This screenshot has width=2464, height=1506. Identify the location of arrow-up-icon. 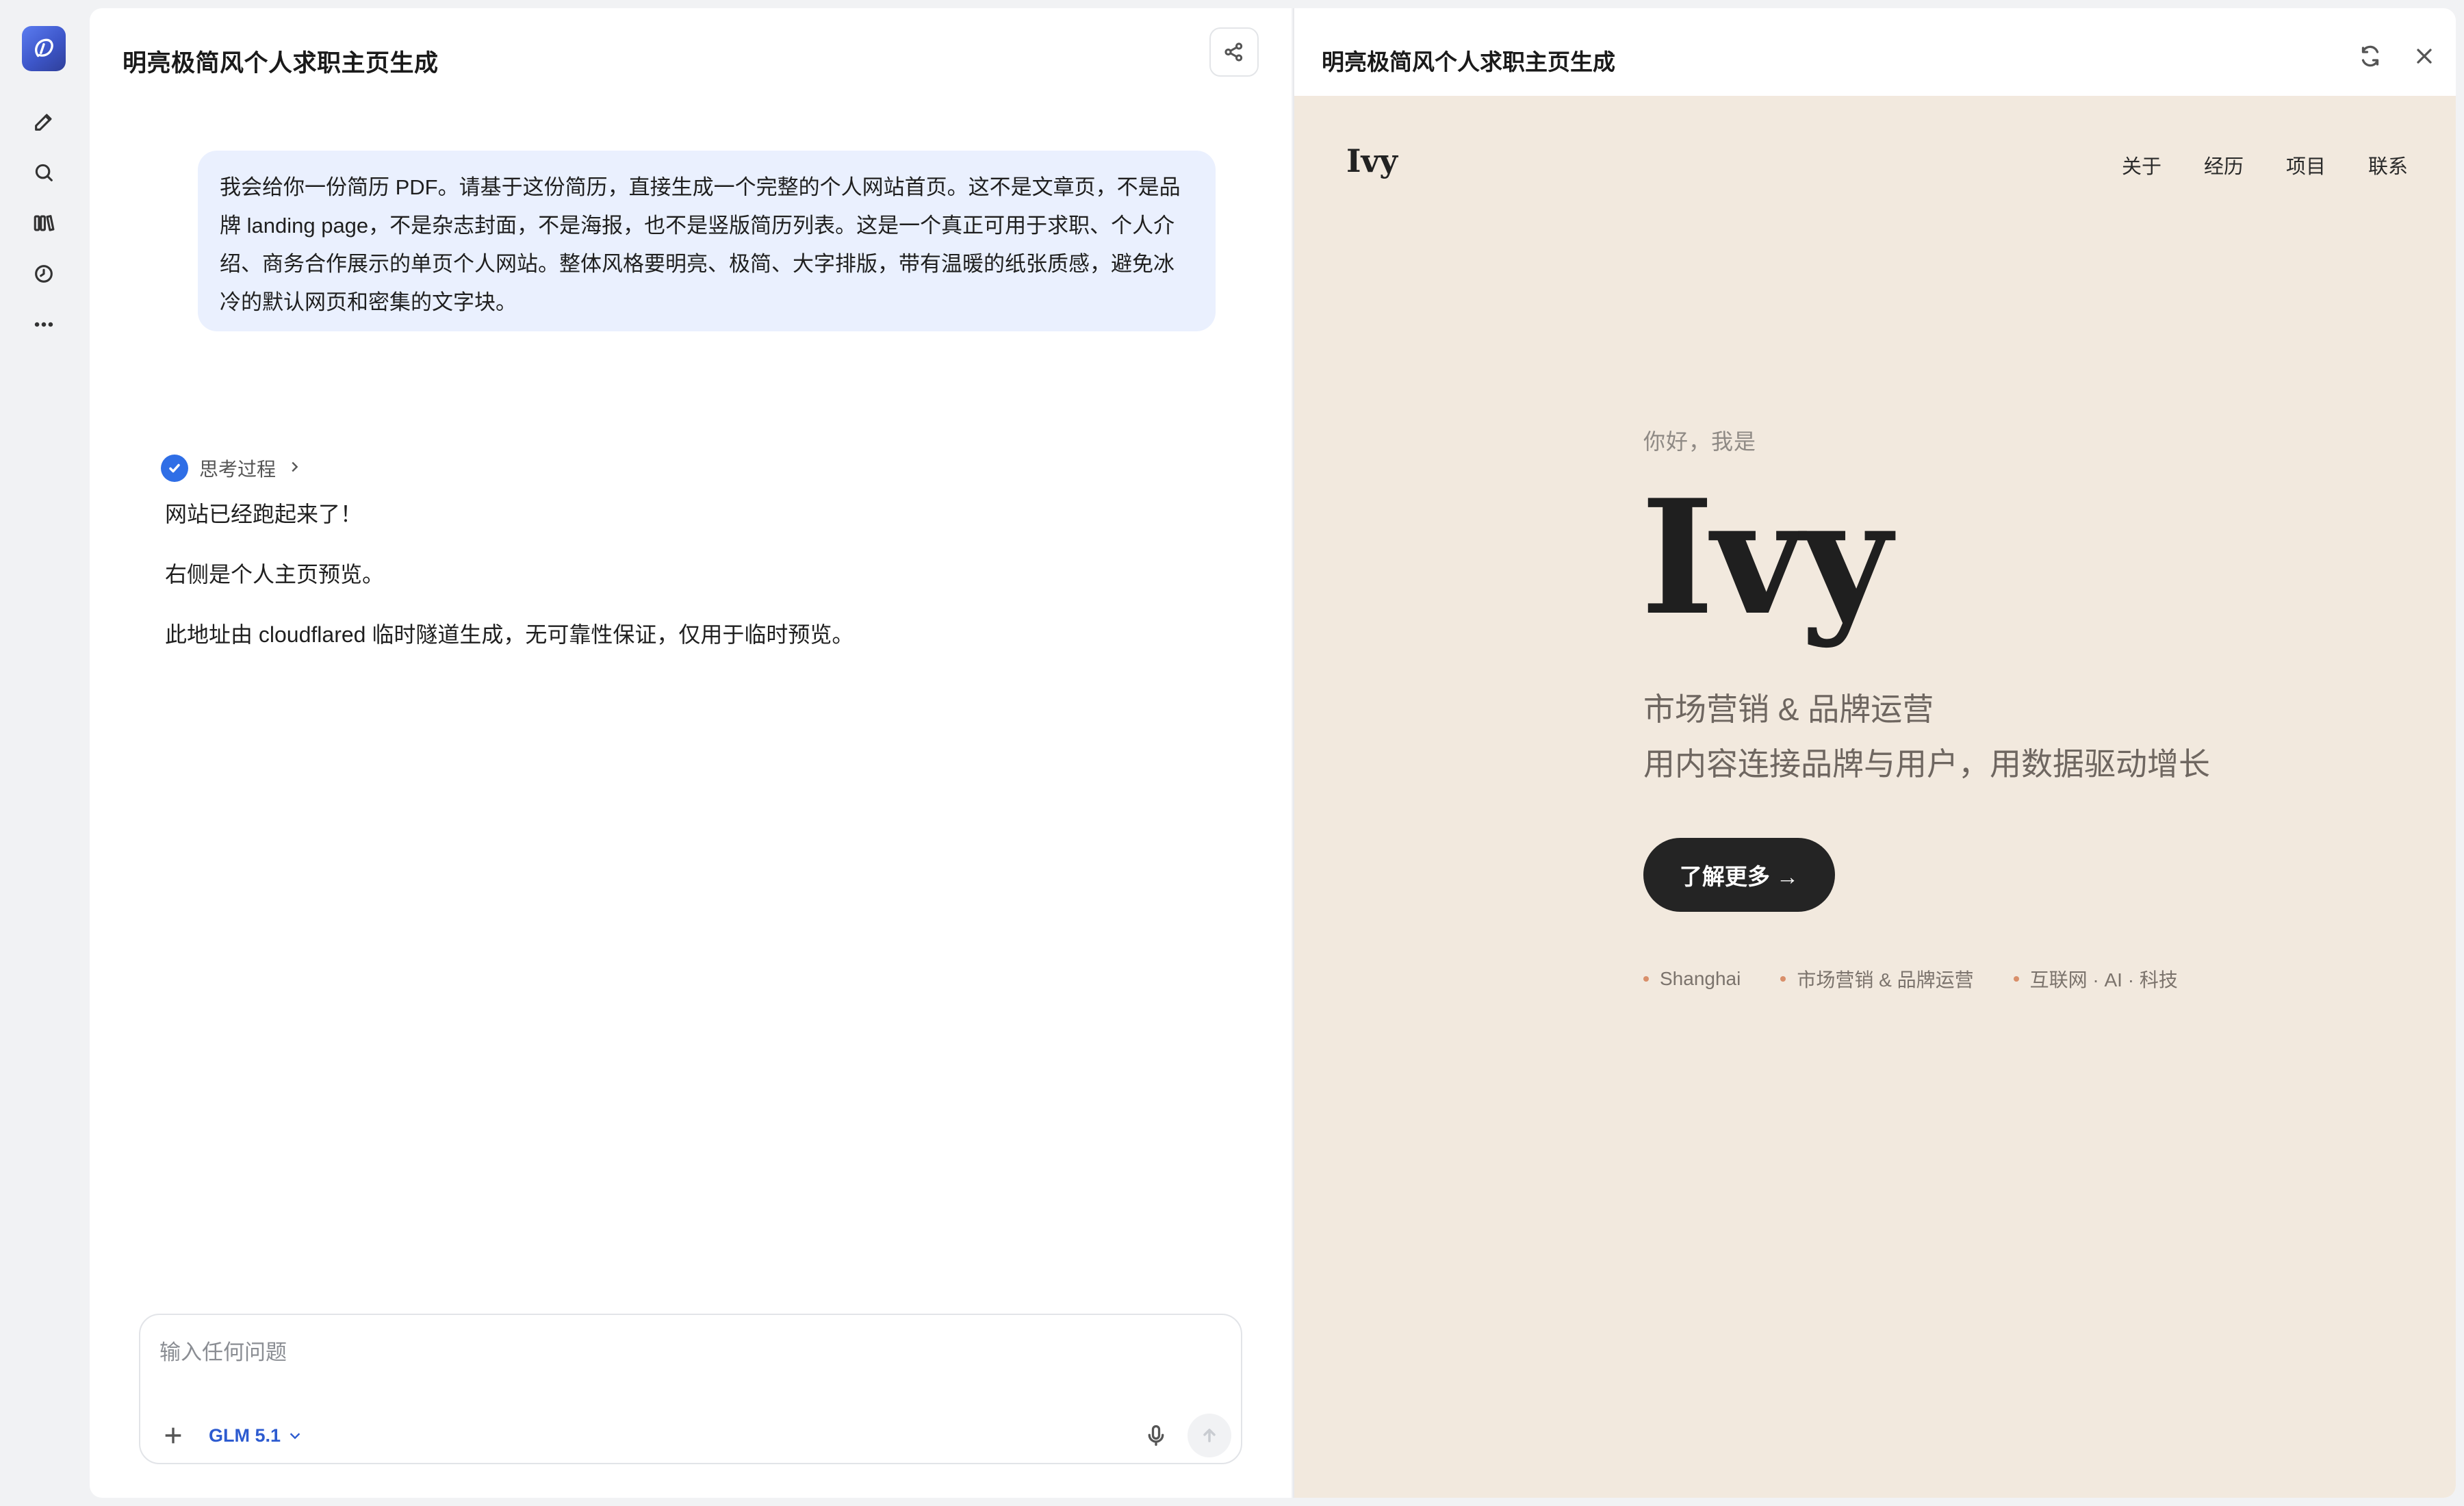
(1209, 1436).